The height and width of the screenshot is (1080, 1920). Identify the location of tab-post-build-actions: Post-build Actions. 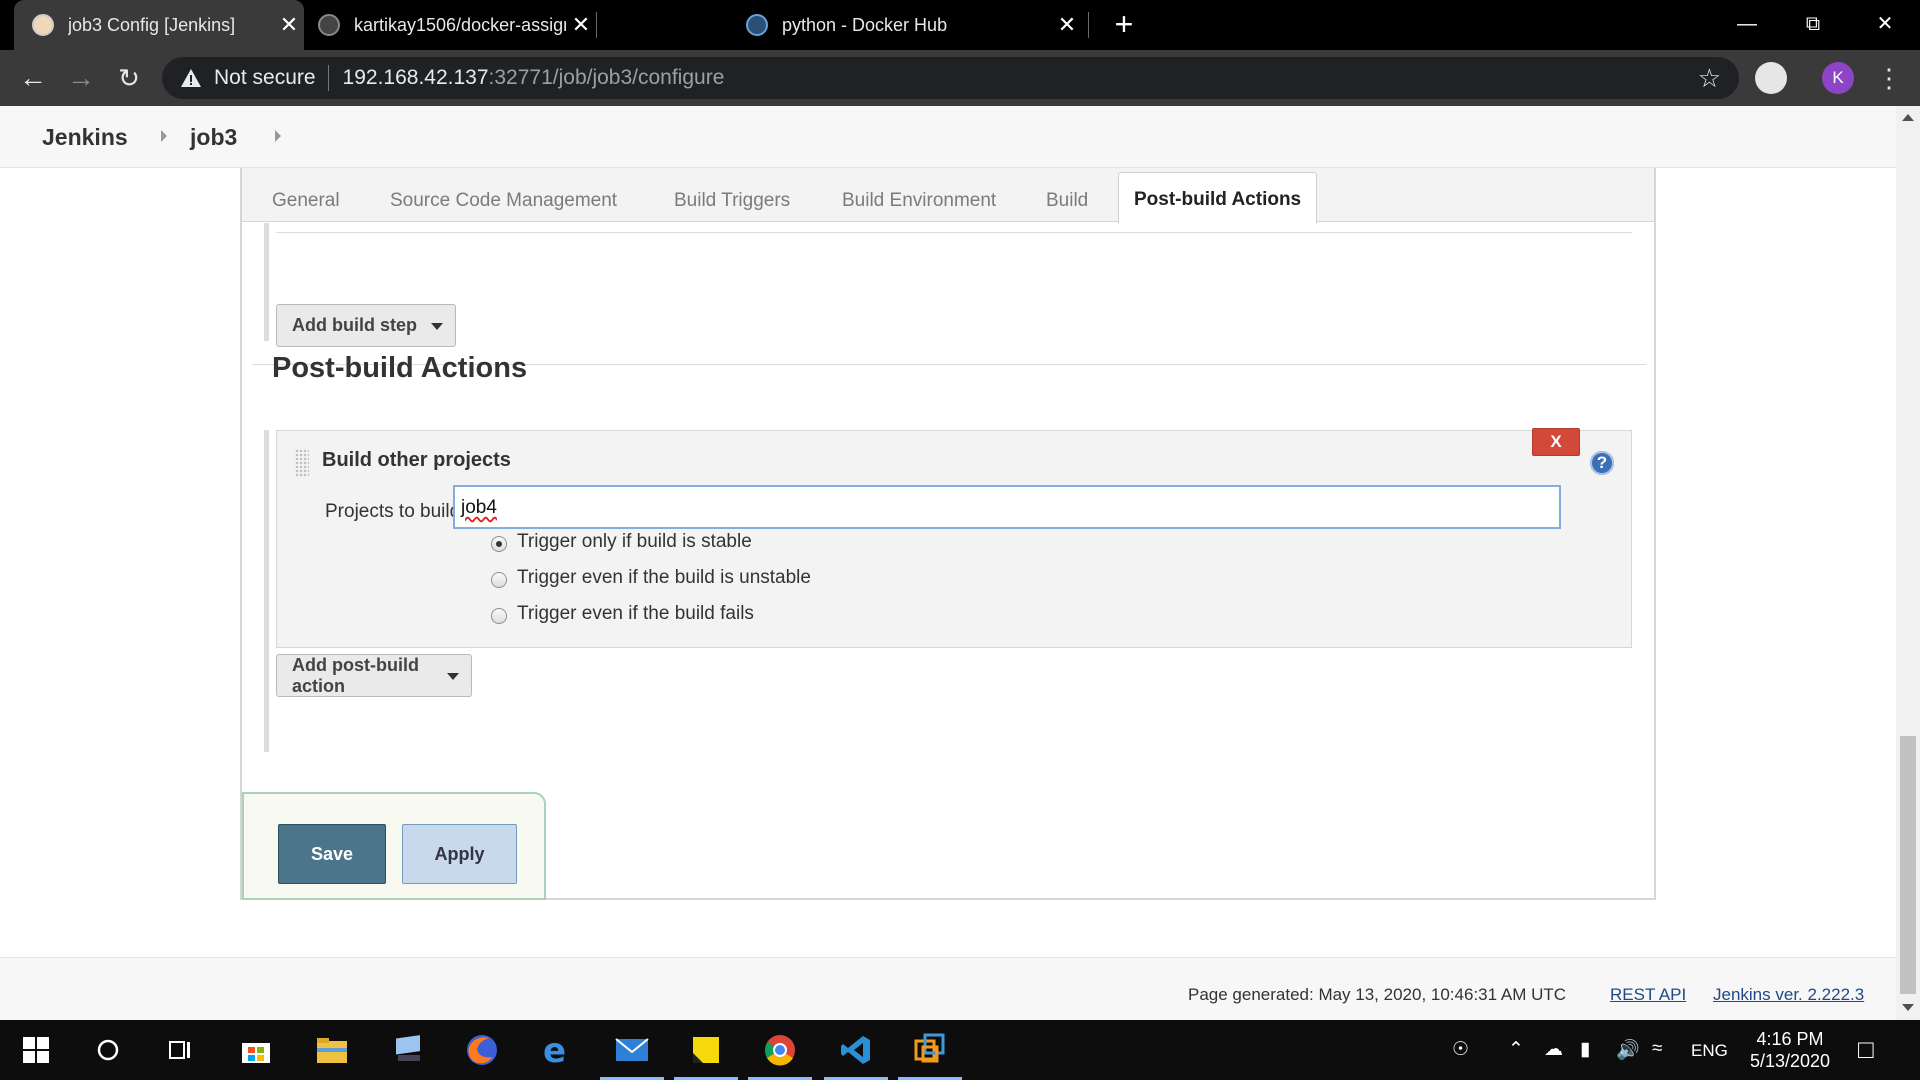
(1218, 198).